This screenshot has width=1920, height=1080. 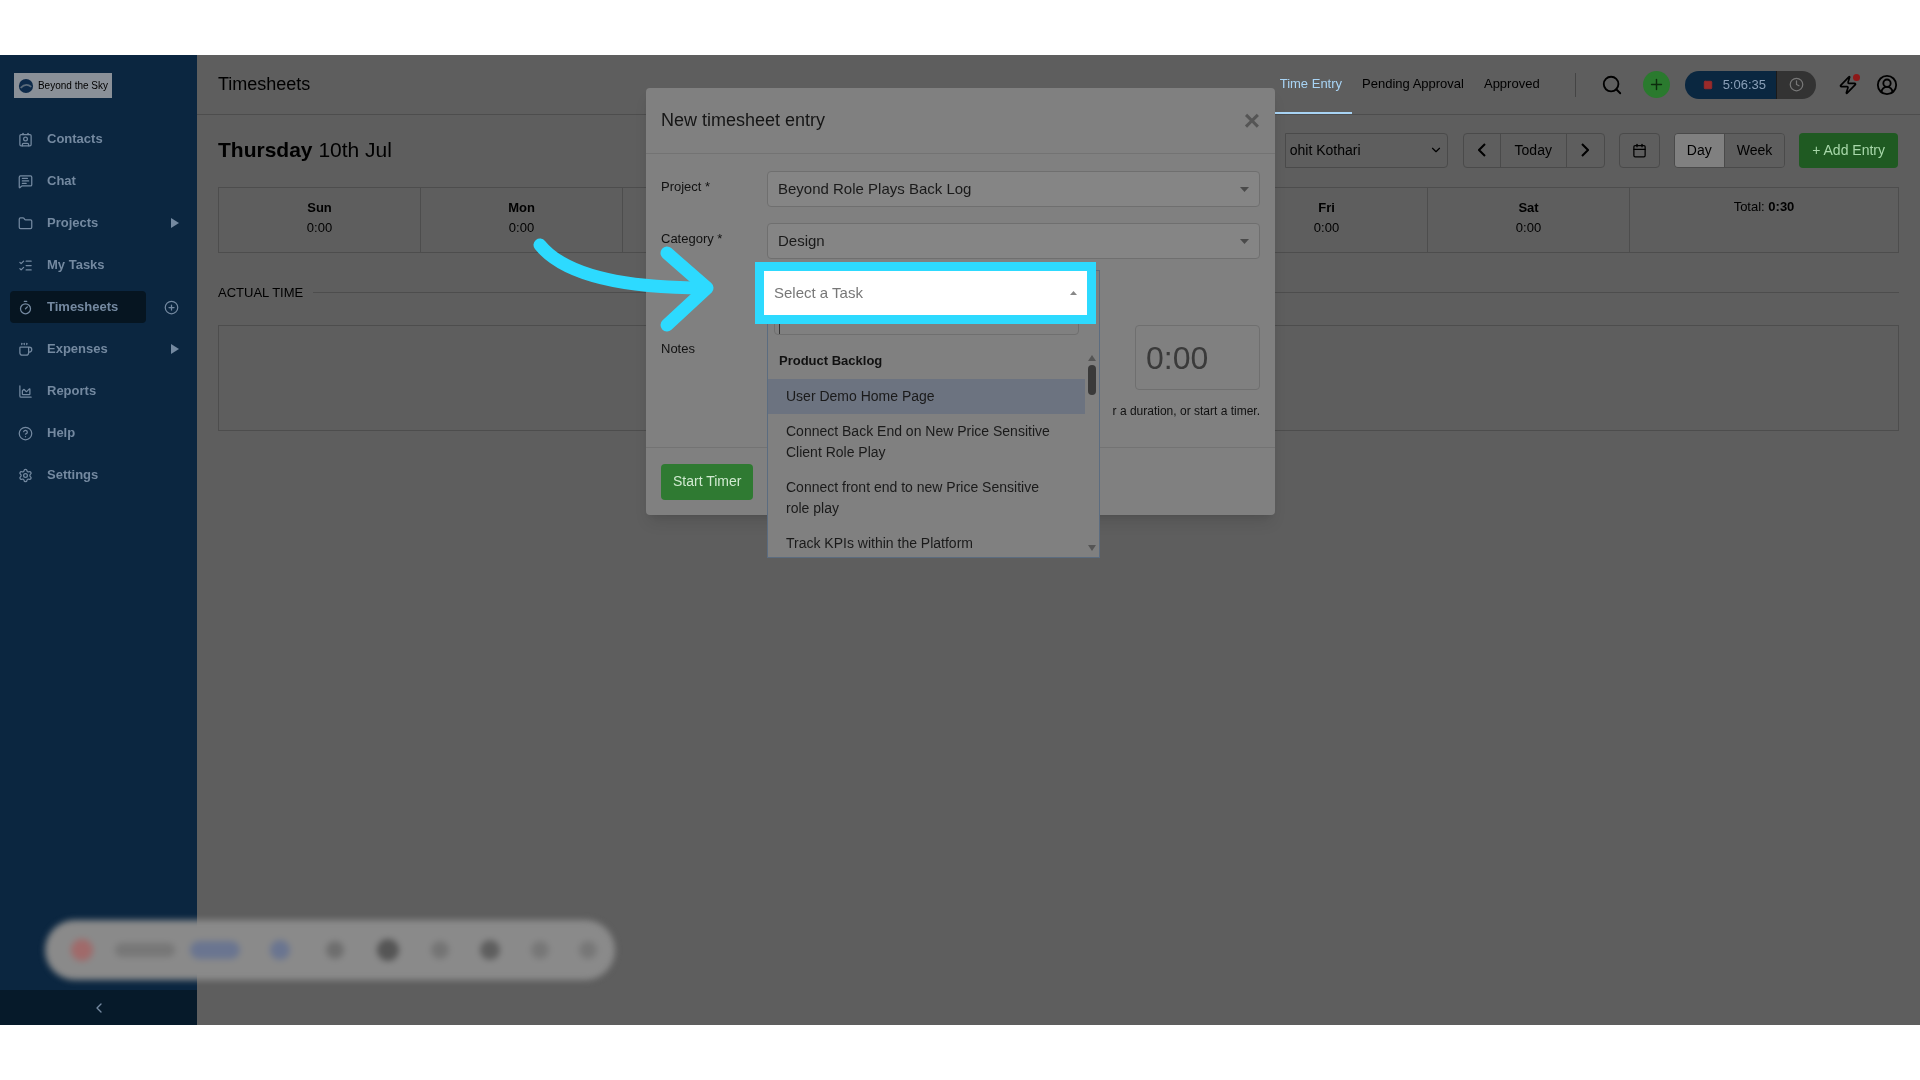 I want to click on section-heading: ACTUAL TIME, so click(x=261, y=293).